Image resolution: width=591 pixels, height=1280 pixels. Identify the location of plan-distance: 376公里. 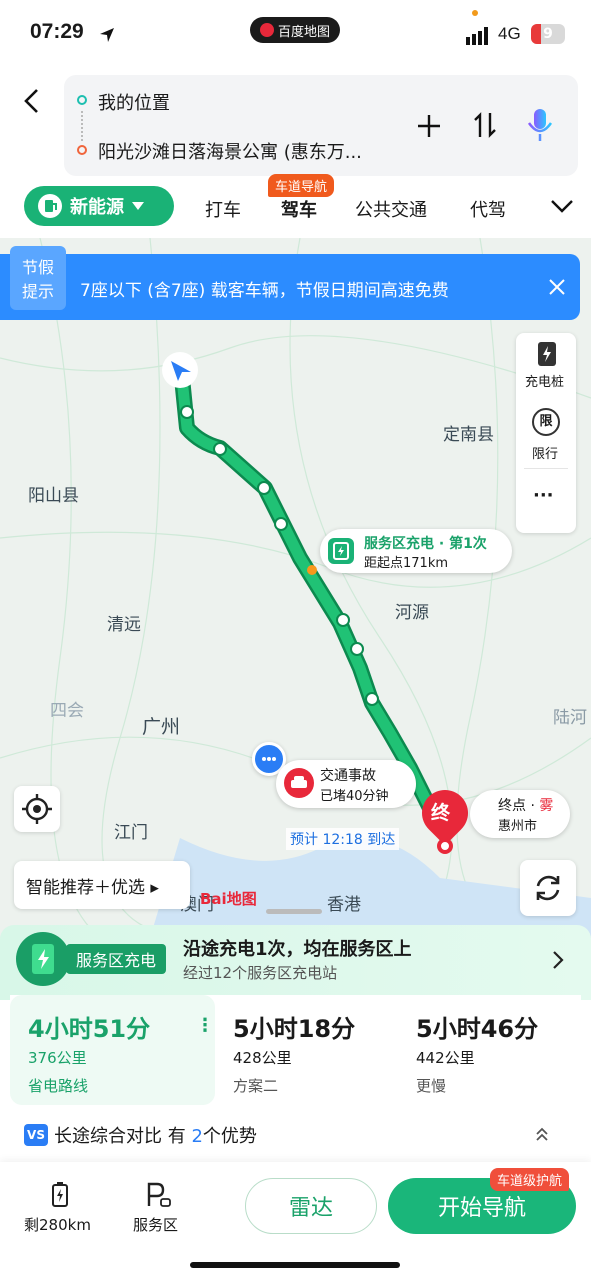
(57, 1058).